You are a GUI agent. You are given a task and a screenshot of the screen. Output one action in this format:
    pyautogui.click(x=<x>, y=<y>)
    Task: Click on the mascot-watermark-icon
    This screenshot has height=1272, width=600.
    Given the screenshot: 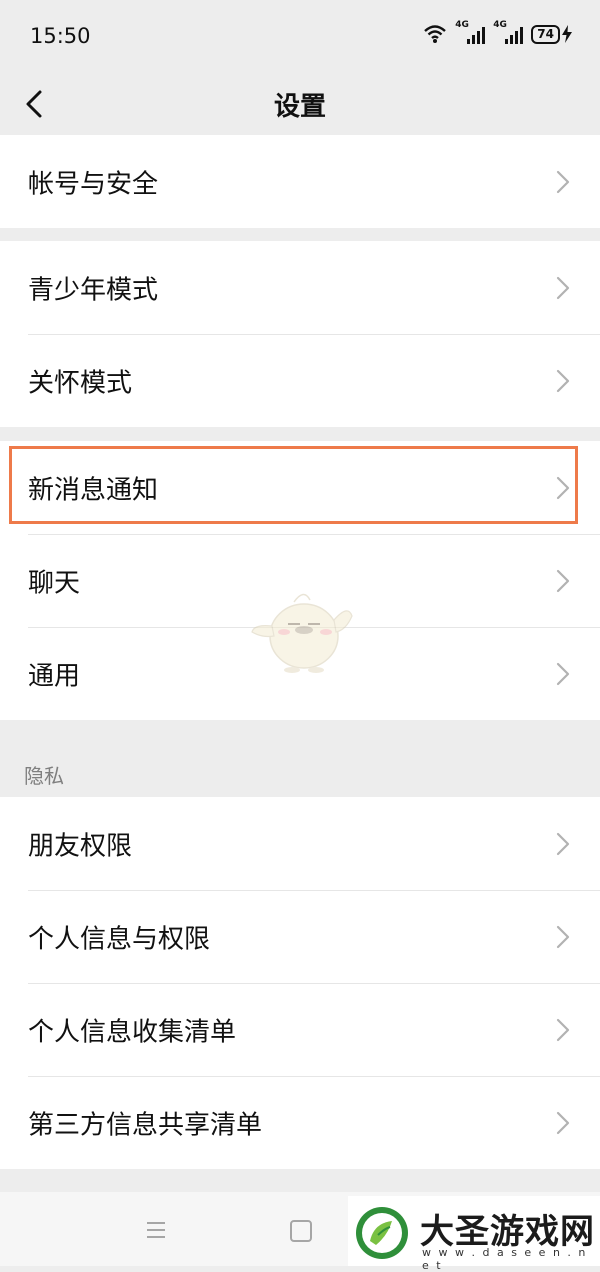 What is the action you would take?
    pyautogui.click(x=302, y=633)
    